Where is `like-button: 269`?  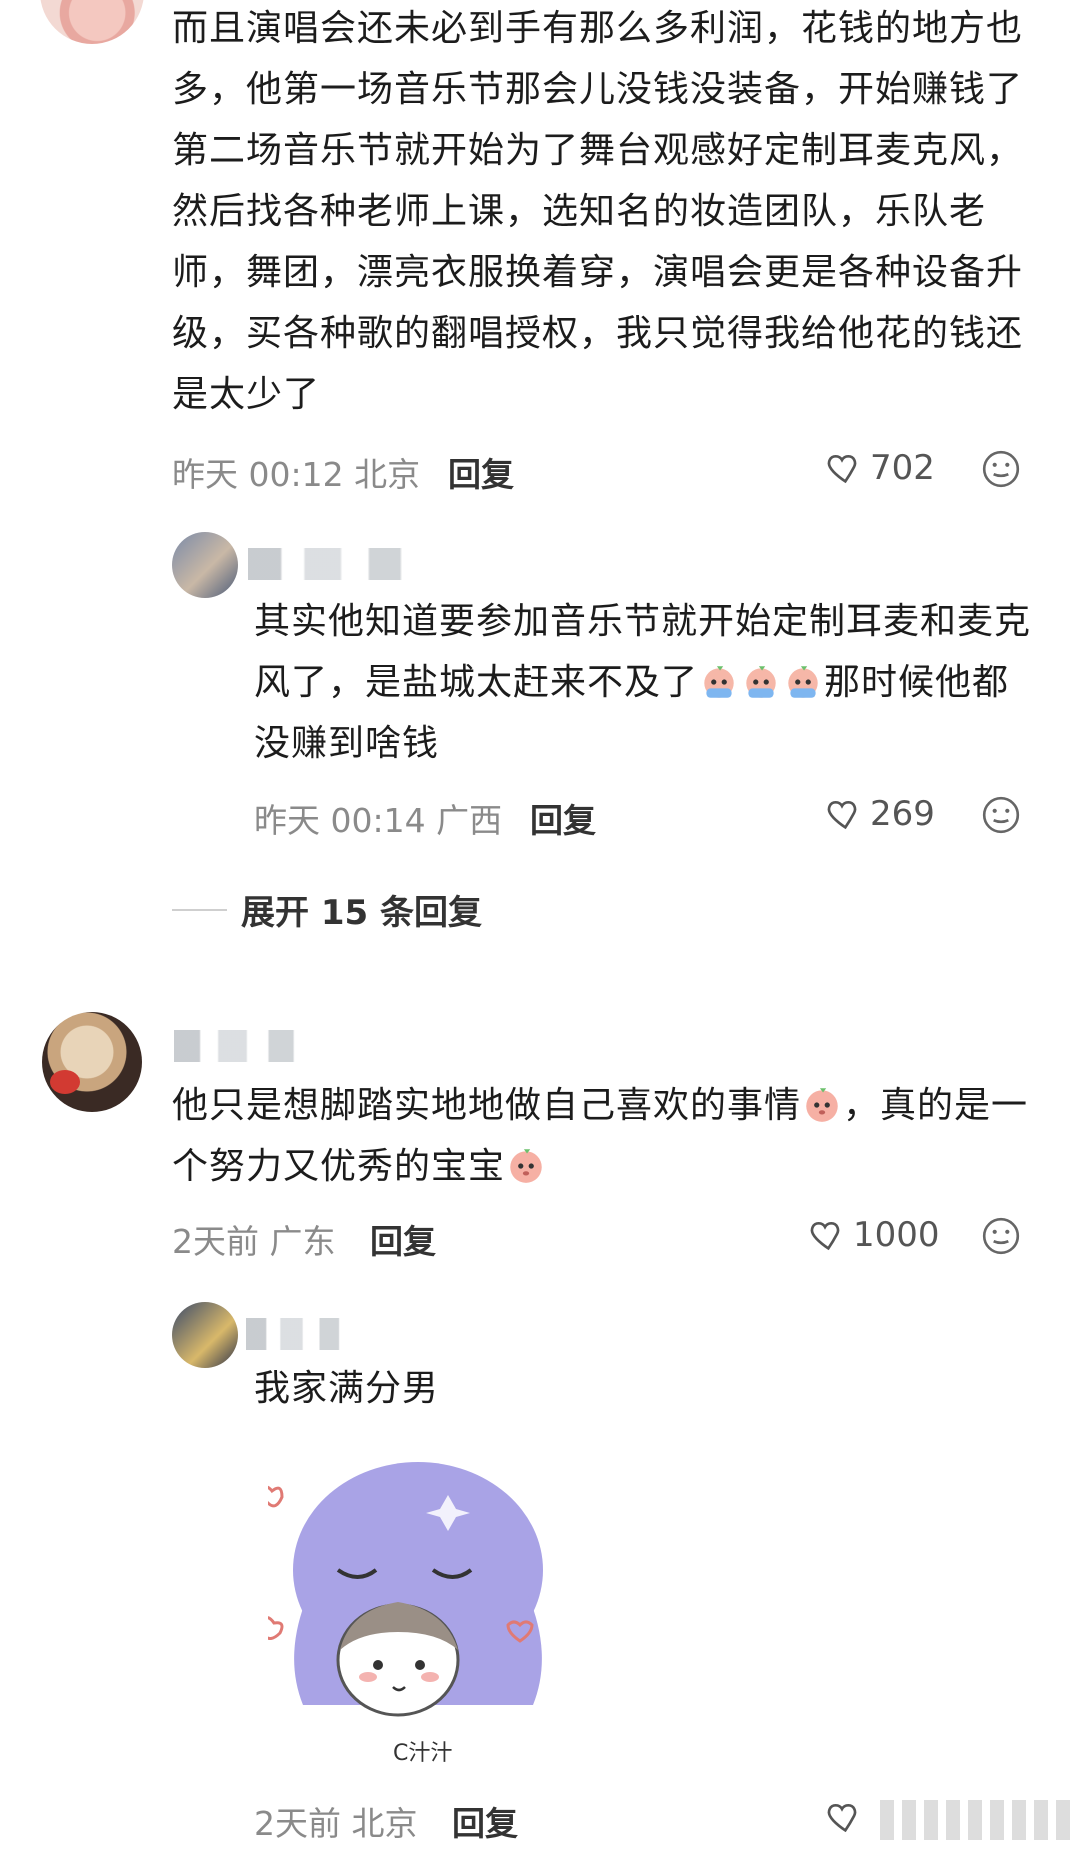
like-button: 269 is located at coordinates (878, 814).